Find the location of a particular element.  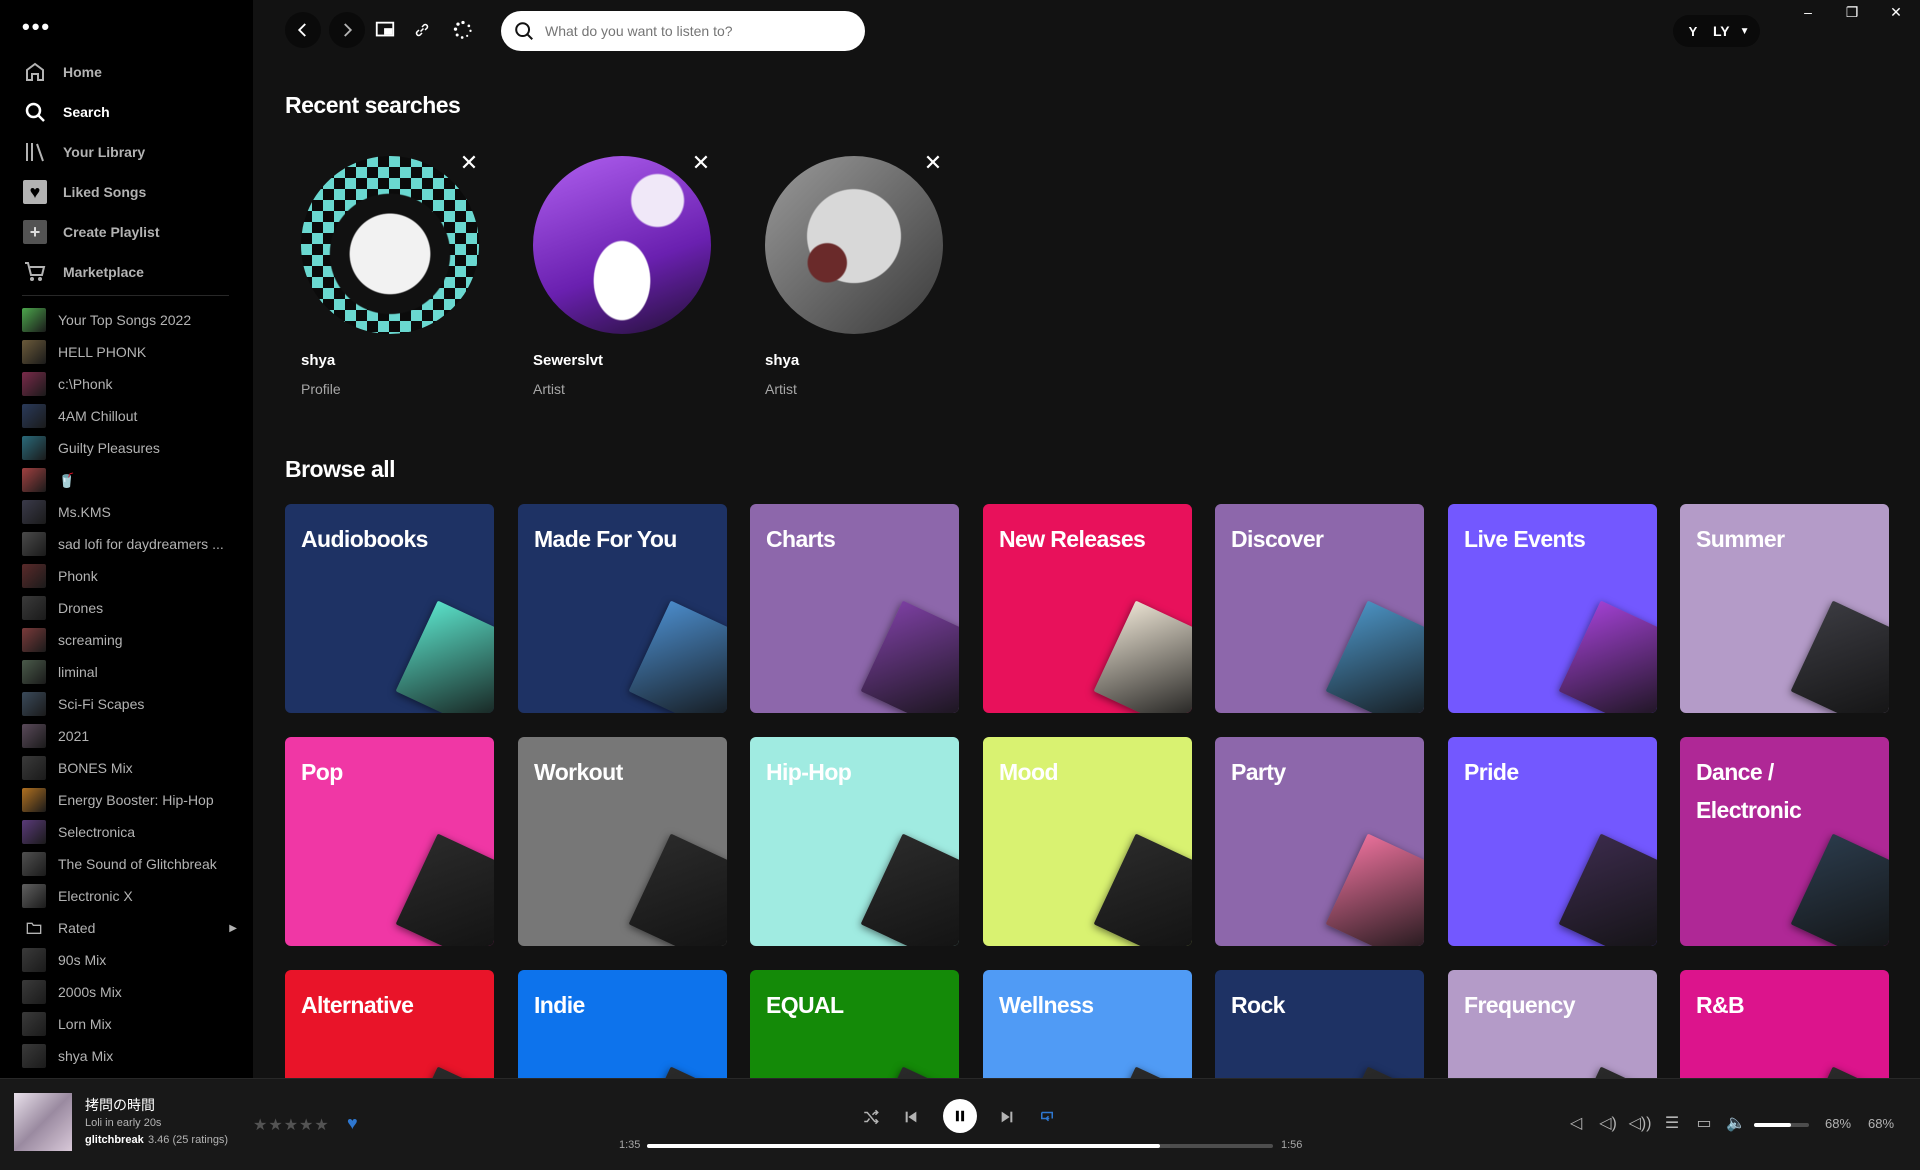

now-playing-artist: glitchbreak is located at coordinates (114, 1140).